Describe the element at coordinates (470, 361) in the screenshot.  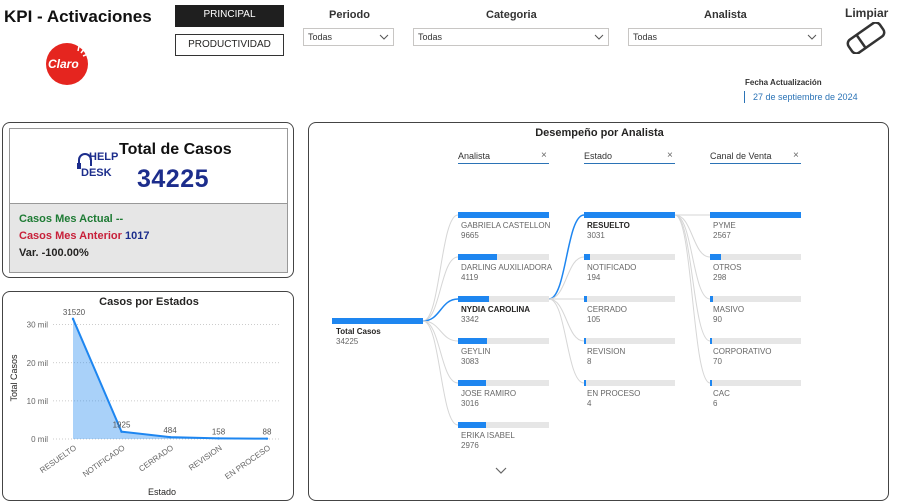
I see `node-value: 3083` at that location.